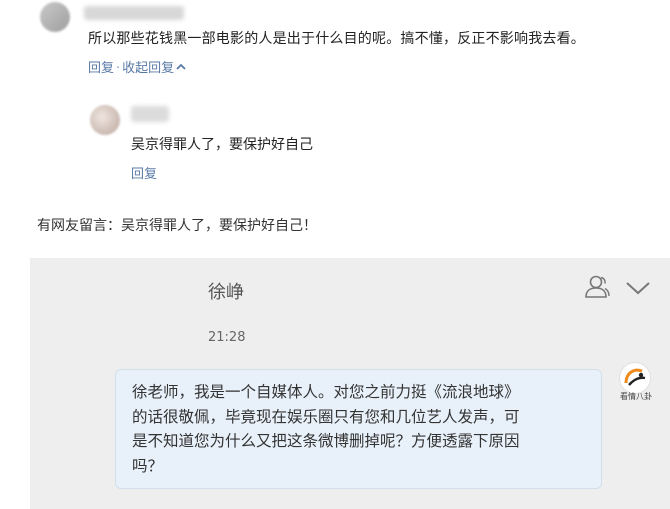 This screenshot has width=670, height=509. Describe the element at coordinates (638, 288) in the screenshot. I see `chevron-down-icon` at that location.